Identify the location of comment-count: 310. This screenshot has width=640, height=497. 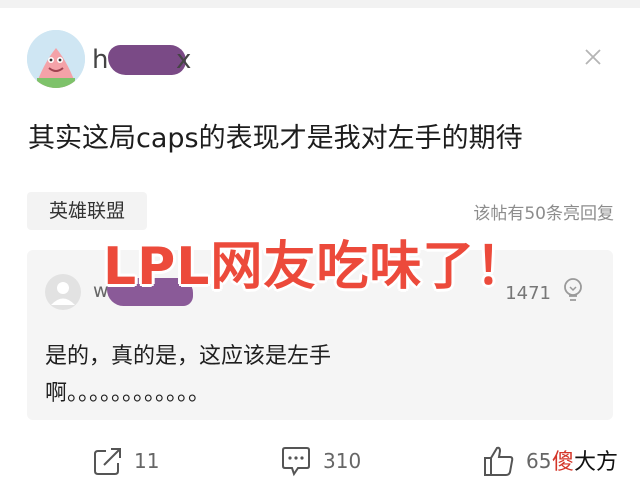
(342, 461).